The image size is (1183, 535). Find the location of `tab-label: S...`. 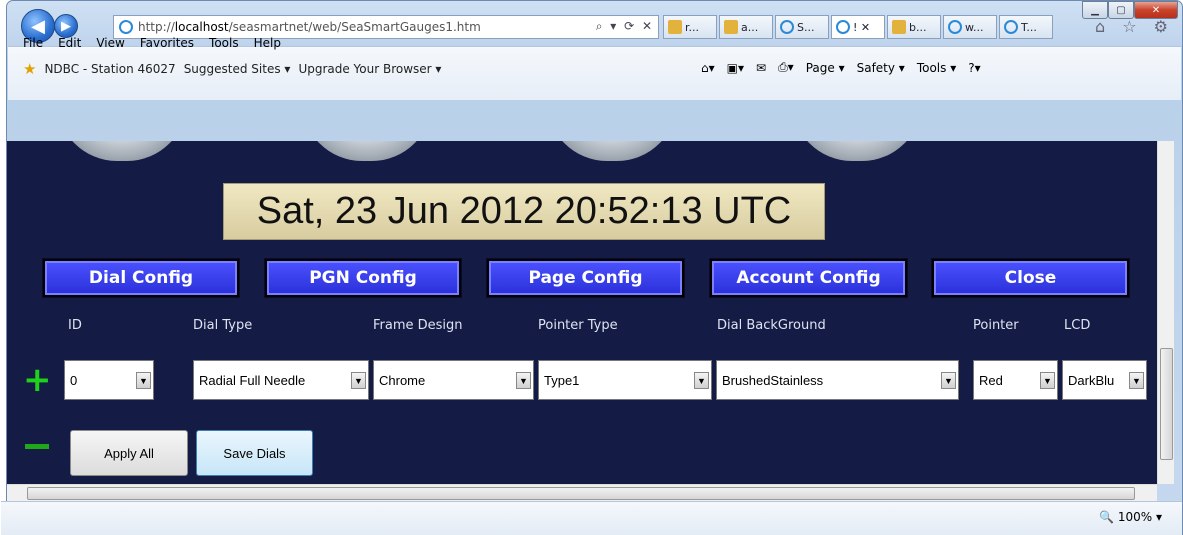

tab-label: S... is located at coordinates (806, 27).